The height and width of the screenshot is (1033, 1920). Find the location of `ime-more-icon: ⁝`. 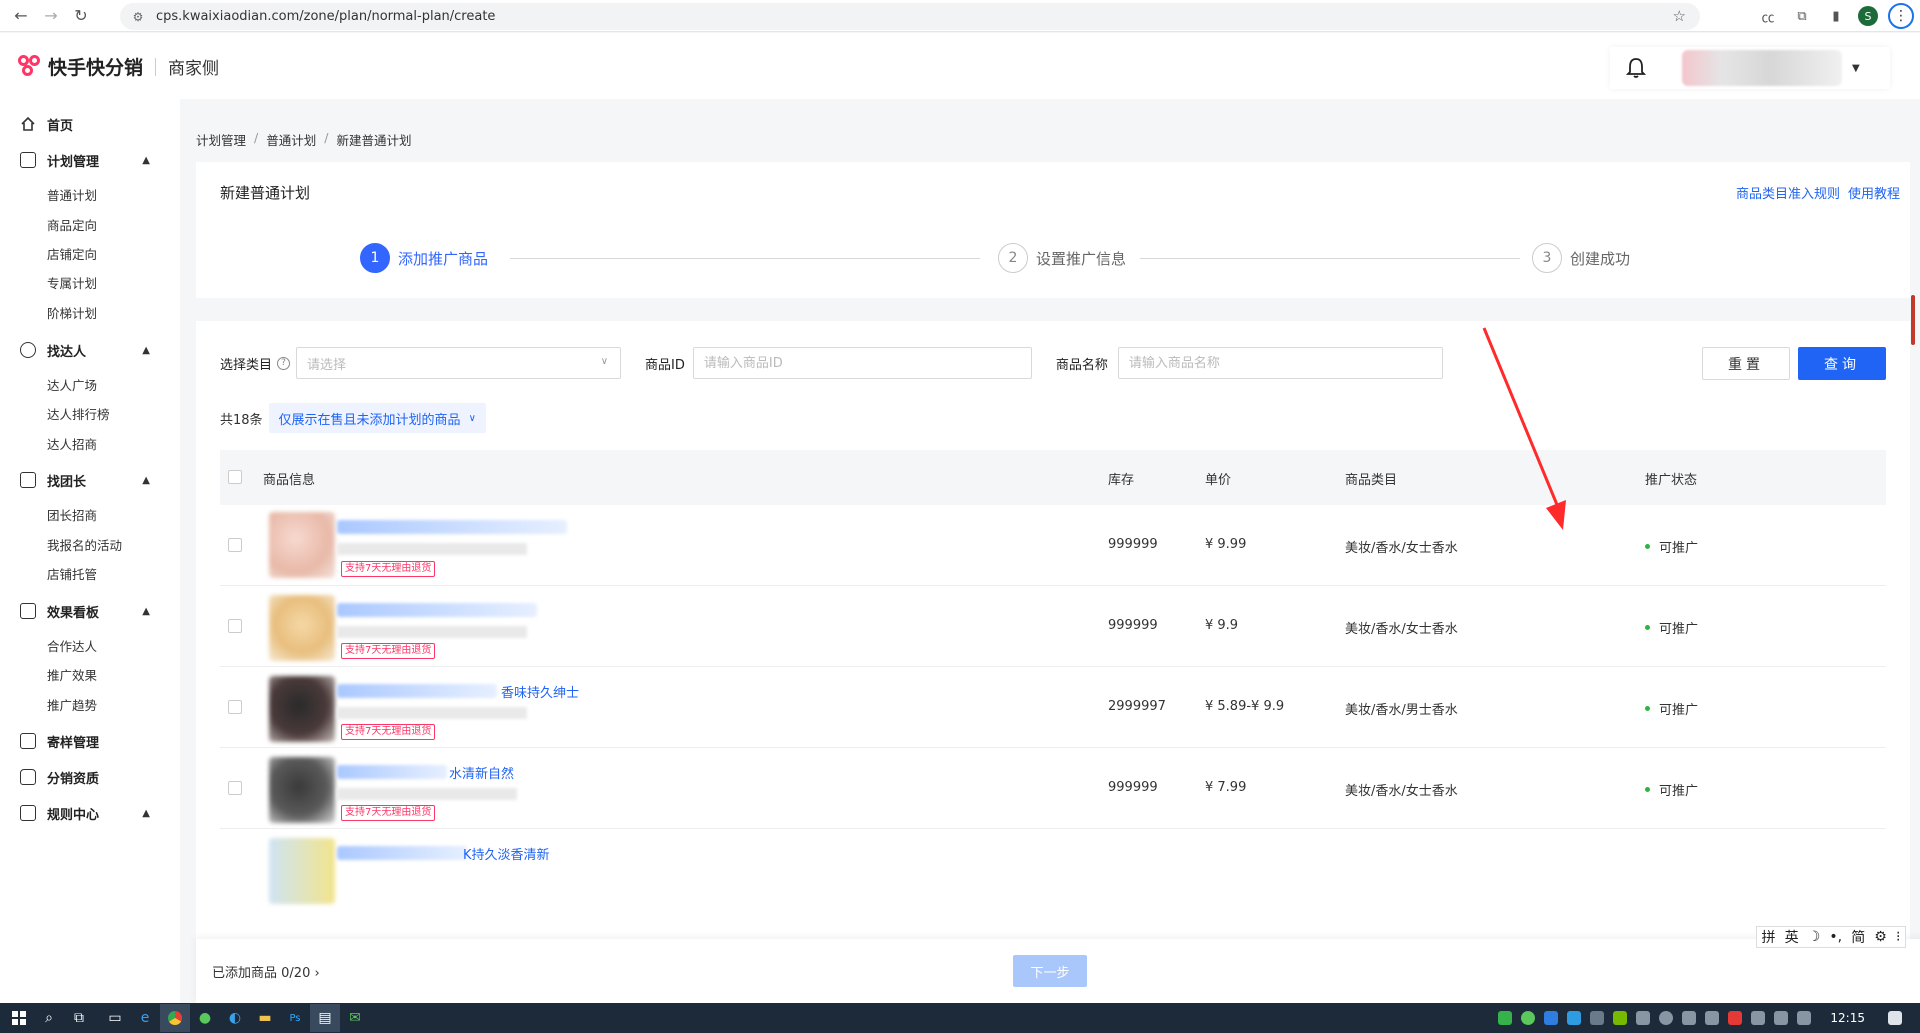

ime-more-icon: ⁝ is located at coordinates (1898, 937).